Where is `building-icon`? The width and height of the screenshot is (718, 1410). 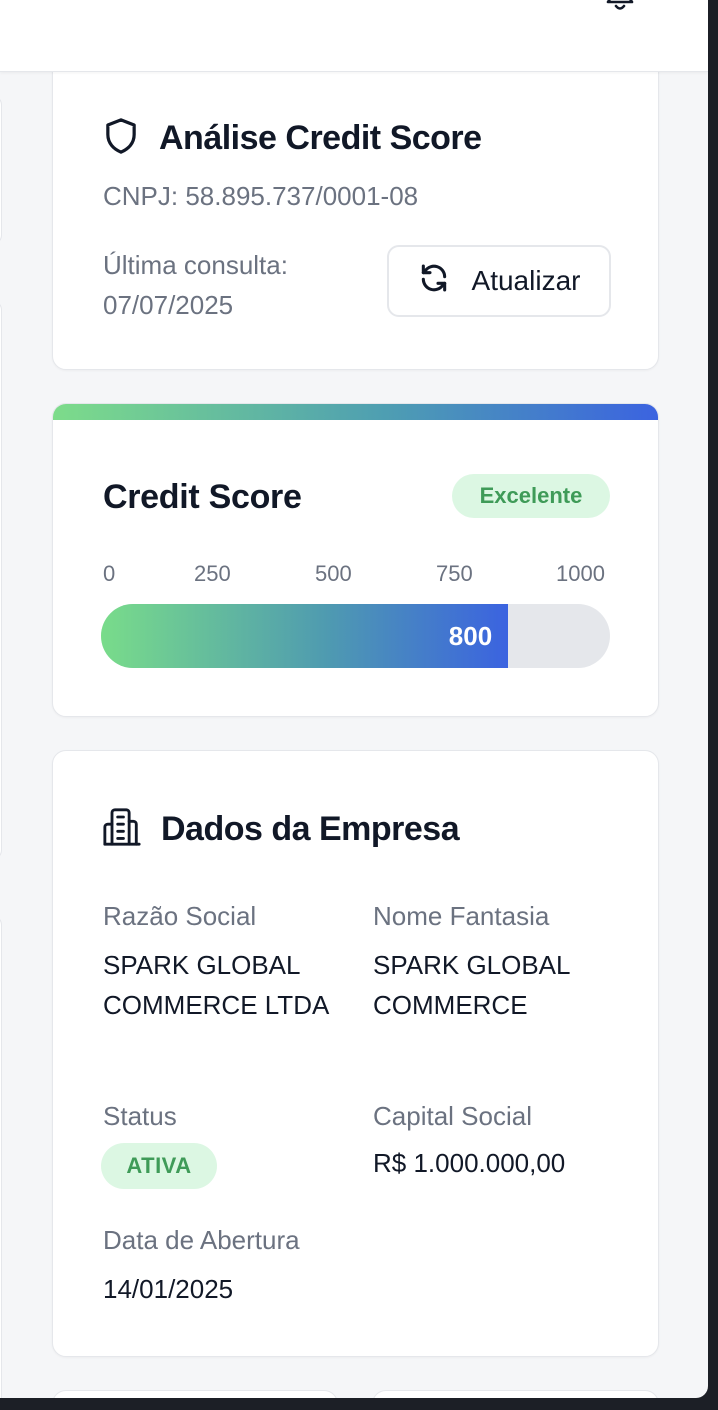
building-icon is located at coordinates (132, 829).